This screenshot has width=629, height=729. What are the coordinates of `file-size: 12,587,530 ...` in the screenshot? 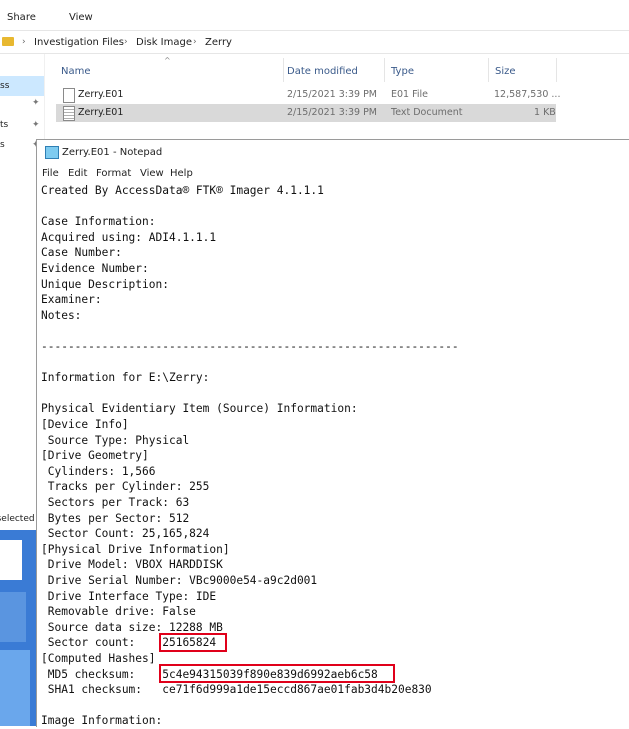 It's located at (527, 94).